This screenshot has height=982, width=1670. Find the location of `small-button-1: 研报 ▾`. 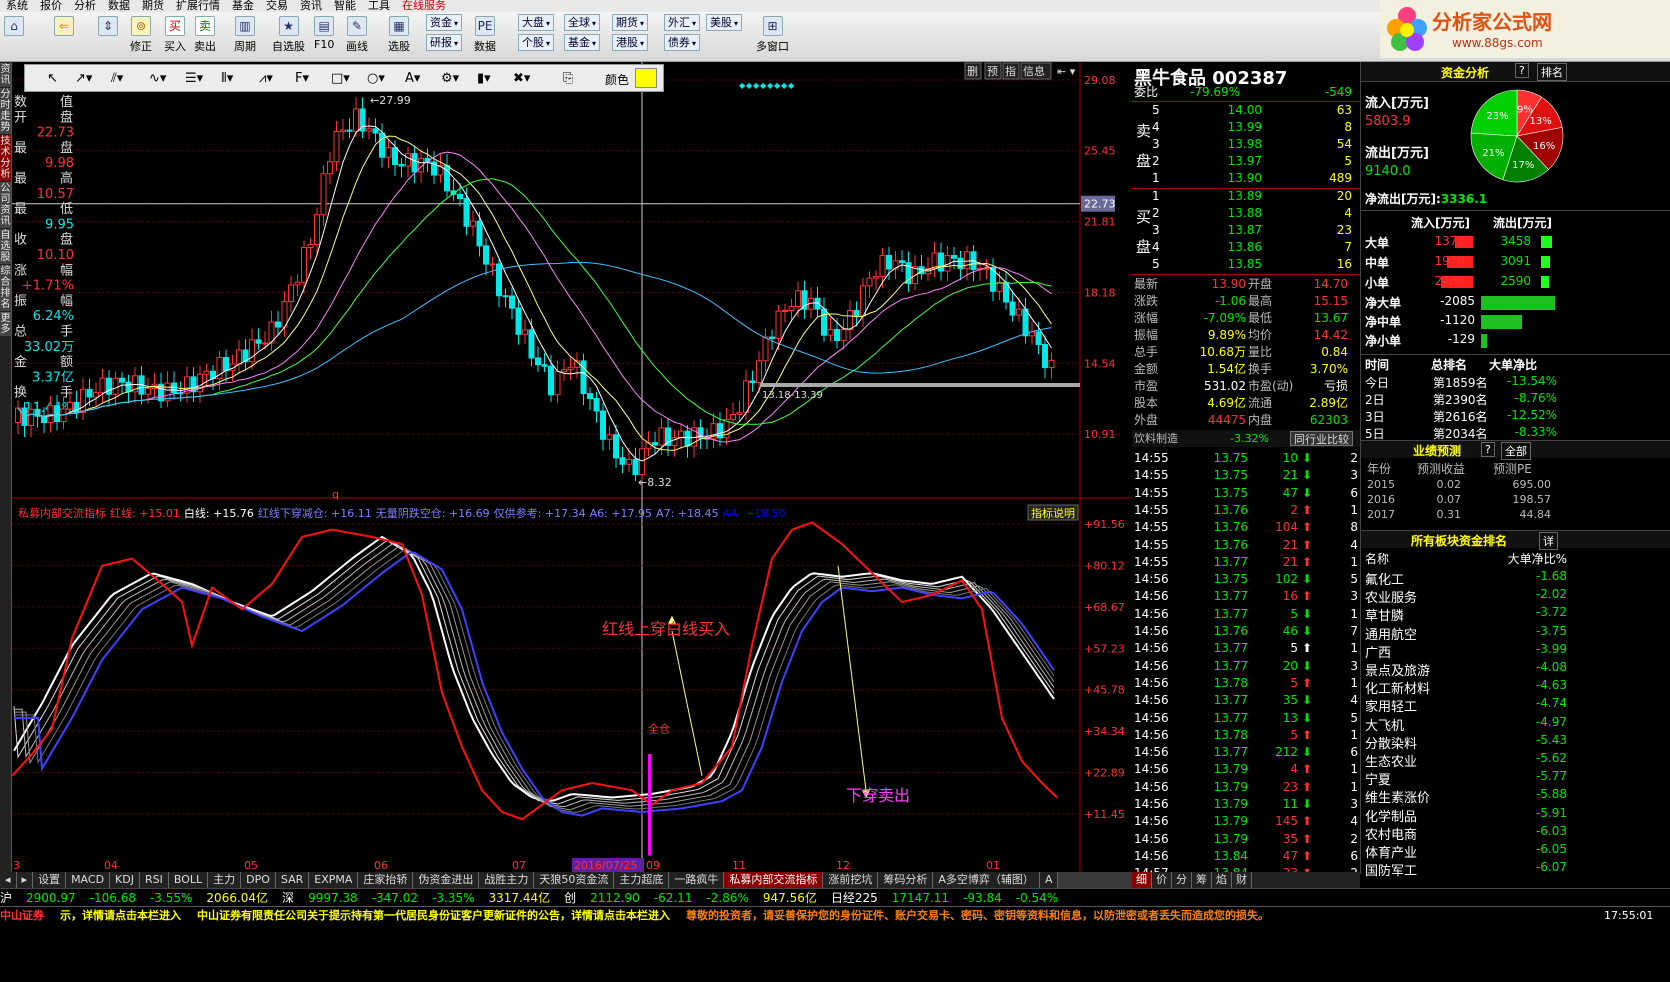

small-button-1: 研报 ▾ is located at coordinates (444, 42).